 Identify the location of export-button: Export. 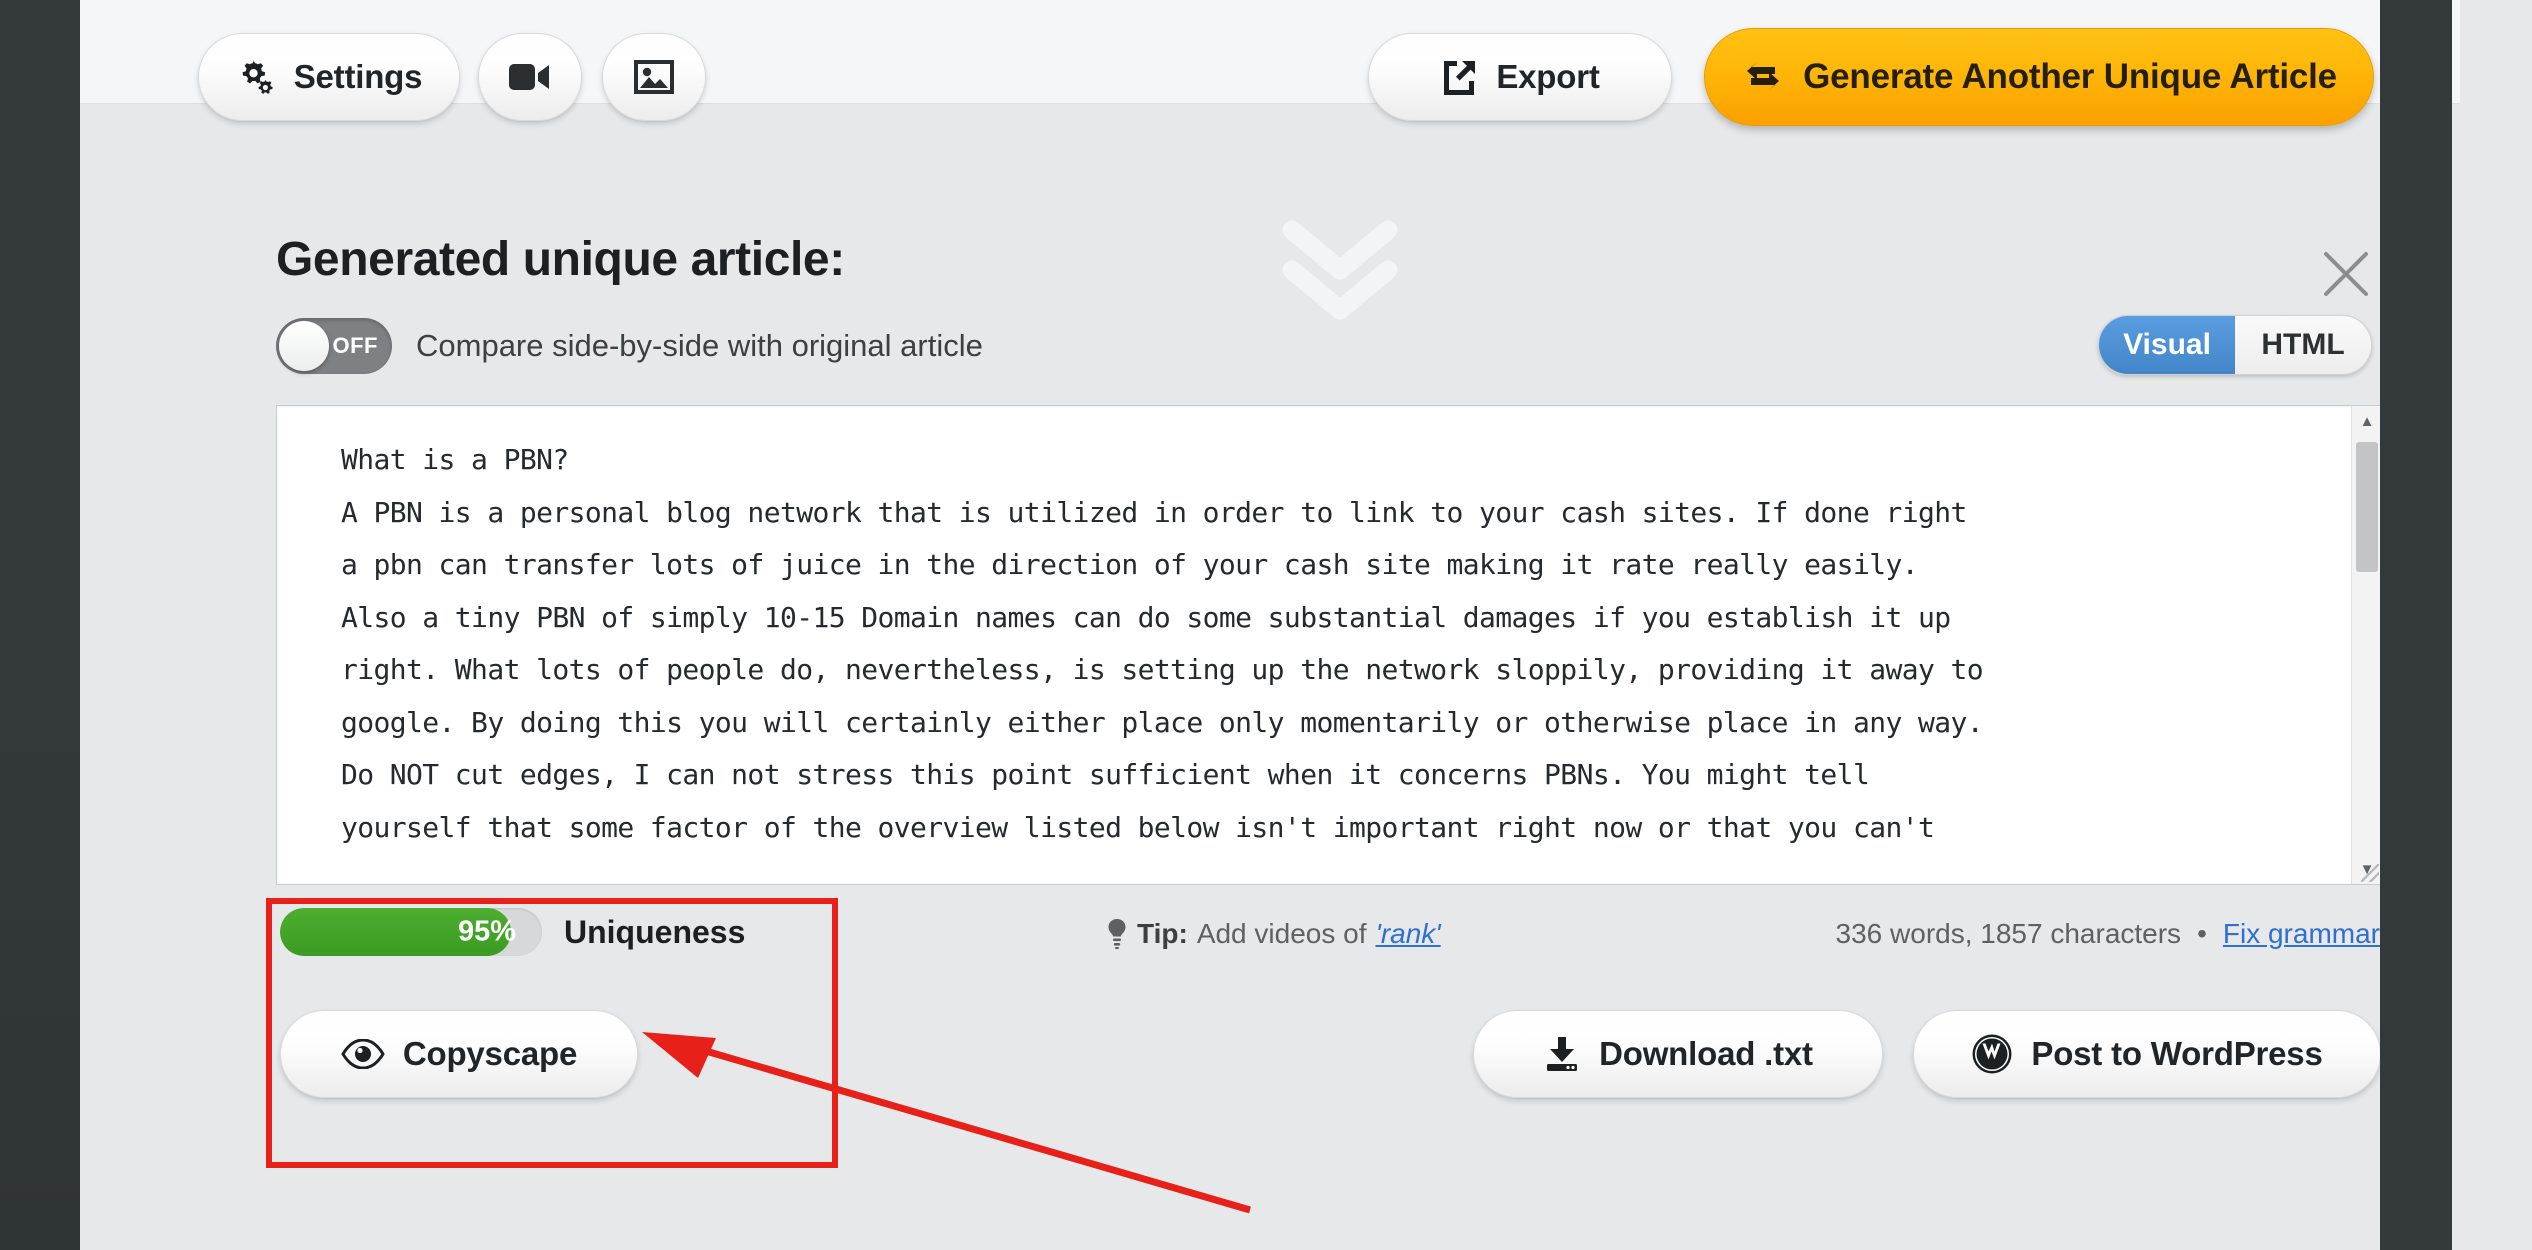
(1520, 77).